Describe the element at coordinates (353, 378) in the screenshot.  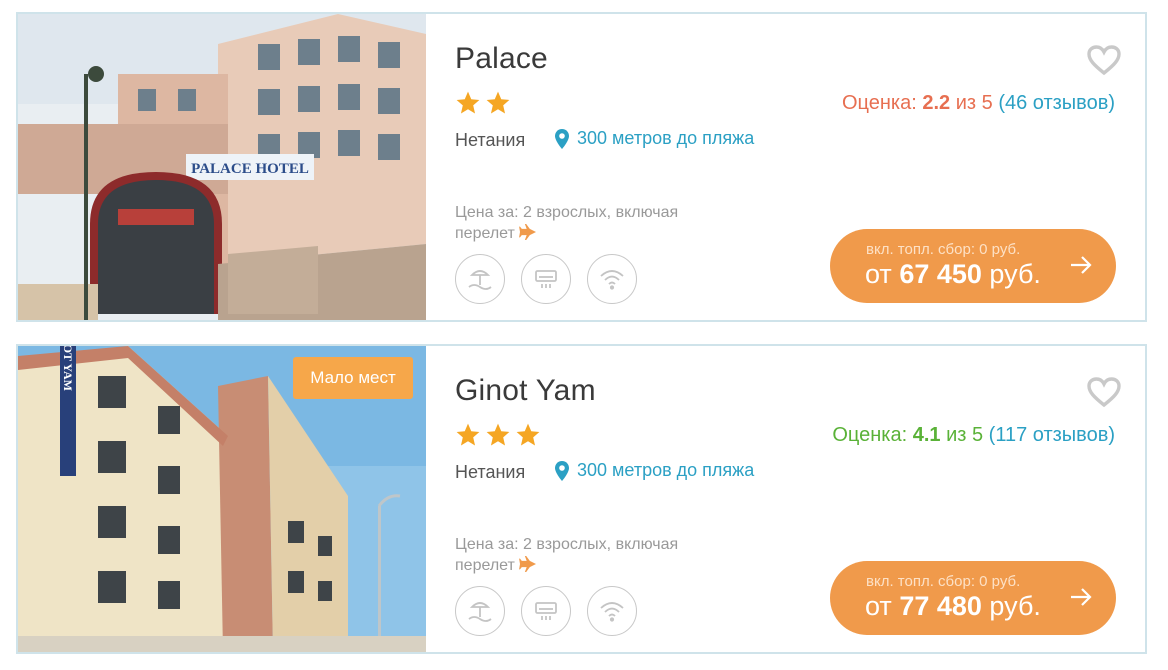
I see `few-seats-badge: Мало мест` at that location.